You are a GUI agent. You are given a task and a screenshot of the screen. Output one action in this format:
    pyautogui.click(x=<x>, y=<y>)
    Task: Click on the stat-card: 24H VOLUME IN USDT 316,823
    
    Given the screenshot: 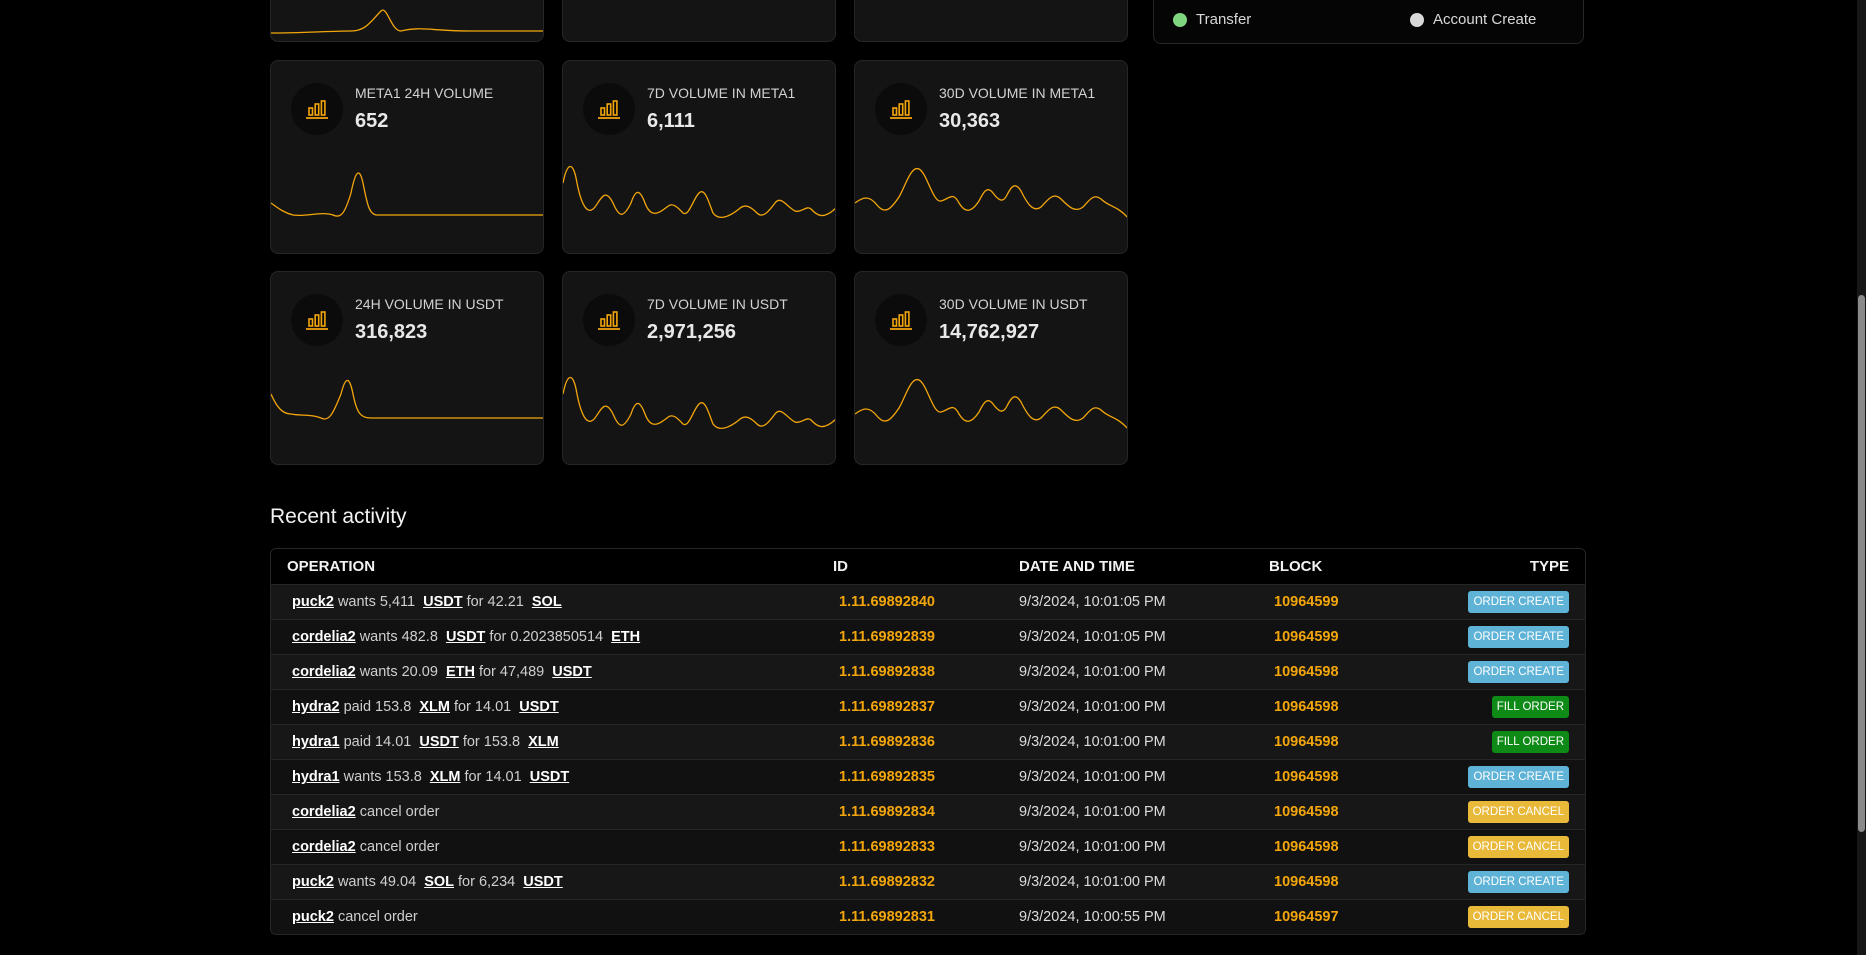 What is the action you would take?
    pyautogui.click(x=407, y=368)
    